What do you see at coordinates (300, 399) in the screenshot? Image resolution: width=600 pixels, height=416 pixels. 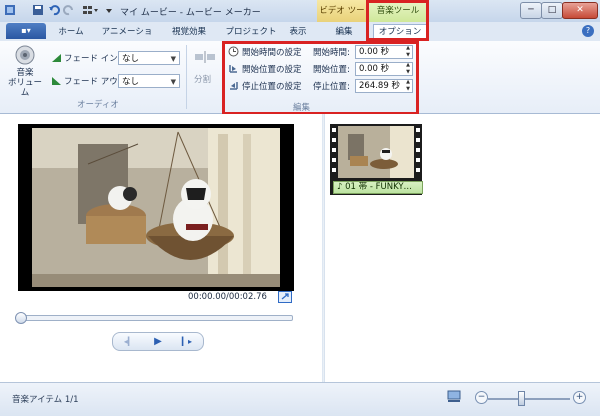 I see `status-bar: 音楽アイテム 1/1 − +` at bounding box center [300, 399].